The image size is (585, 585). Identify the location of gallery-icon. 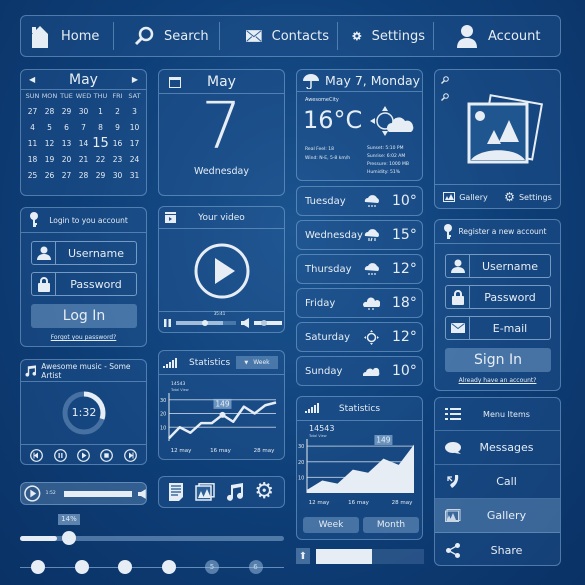
(204, 492).